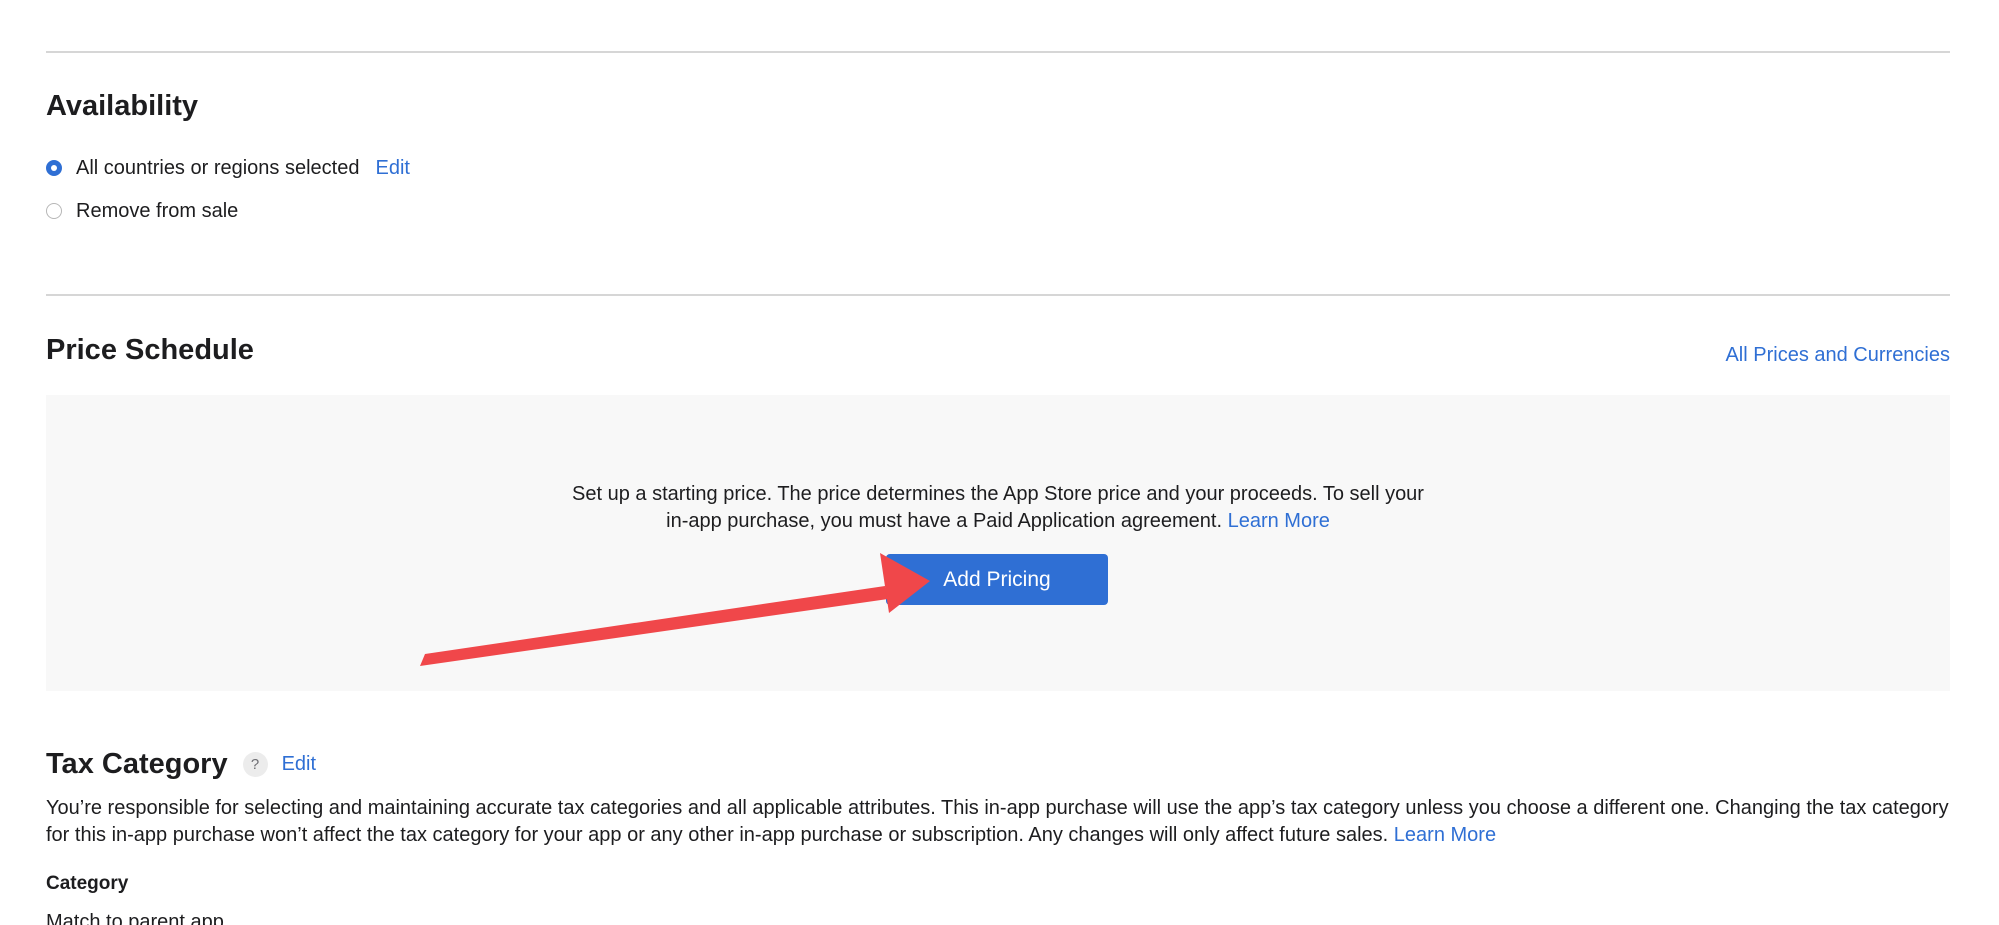  What do you see at coordinates (218, 167) in the screenshot?
I see `radio-label: All countries or regions selected` at bounding box center [218, 167].